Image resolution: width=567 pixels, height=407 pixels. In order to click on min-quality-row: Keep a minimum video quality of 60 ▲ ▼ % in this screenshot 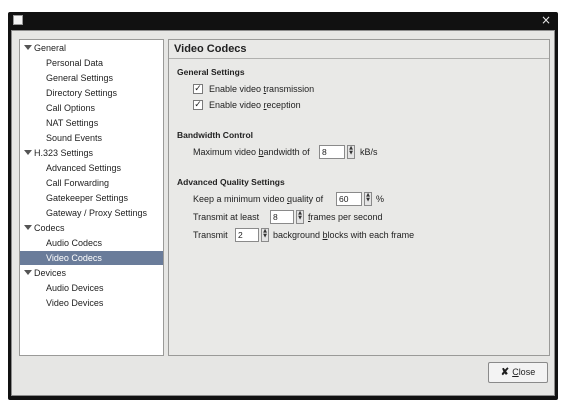, I will do `click(318, 199)`.